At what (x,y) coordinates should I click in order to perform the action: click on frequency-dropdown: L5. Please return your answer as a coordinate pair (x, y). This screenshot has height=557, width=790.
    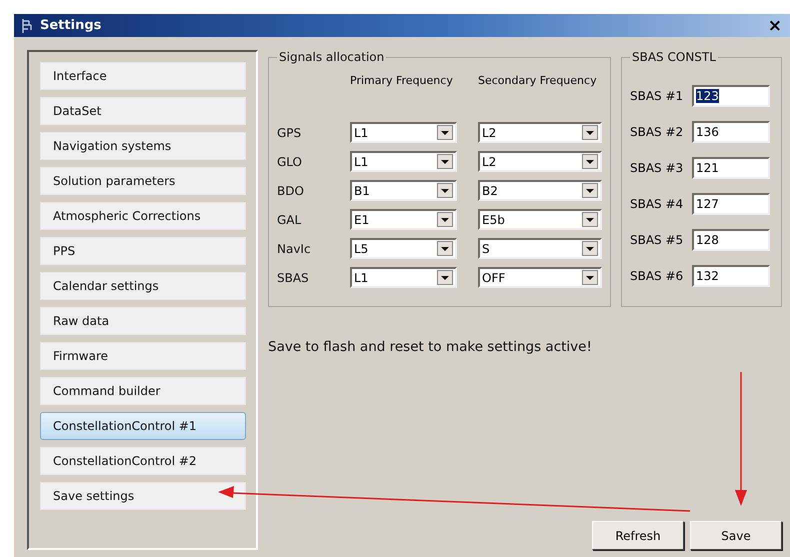
    Looking at the image, I should click on (403, 248).